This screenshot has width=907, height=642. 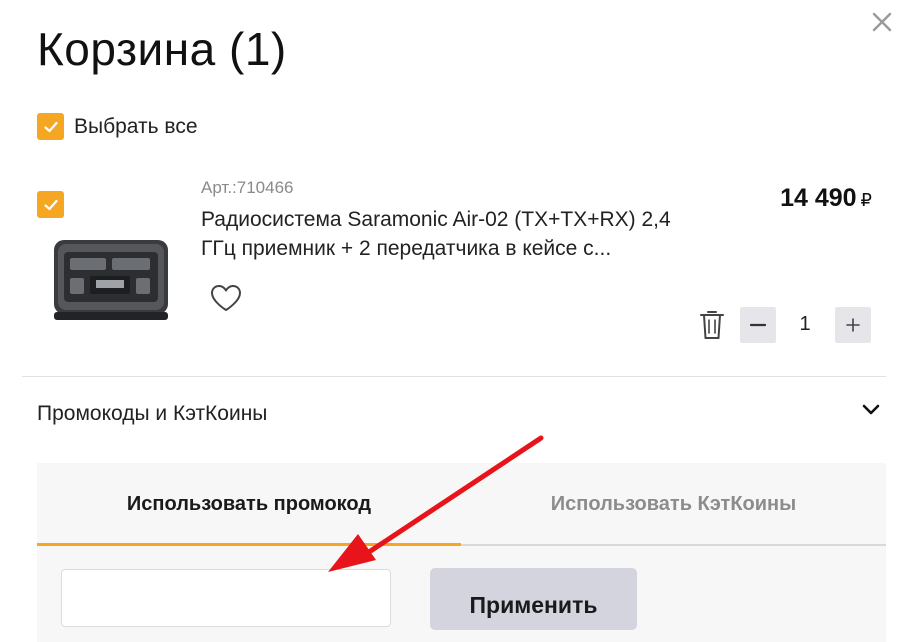 What do you see at coordinates (247, 187) in the screenshot?
I see `product-article: Арт.:710466` at bounding box center [247, 187].